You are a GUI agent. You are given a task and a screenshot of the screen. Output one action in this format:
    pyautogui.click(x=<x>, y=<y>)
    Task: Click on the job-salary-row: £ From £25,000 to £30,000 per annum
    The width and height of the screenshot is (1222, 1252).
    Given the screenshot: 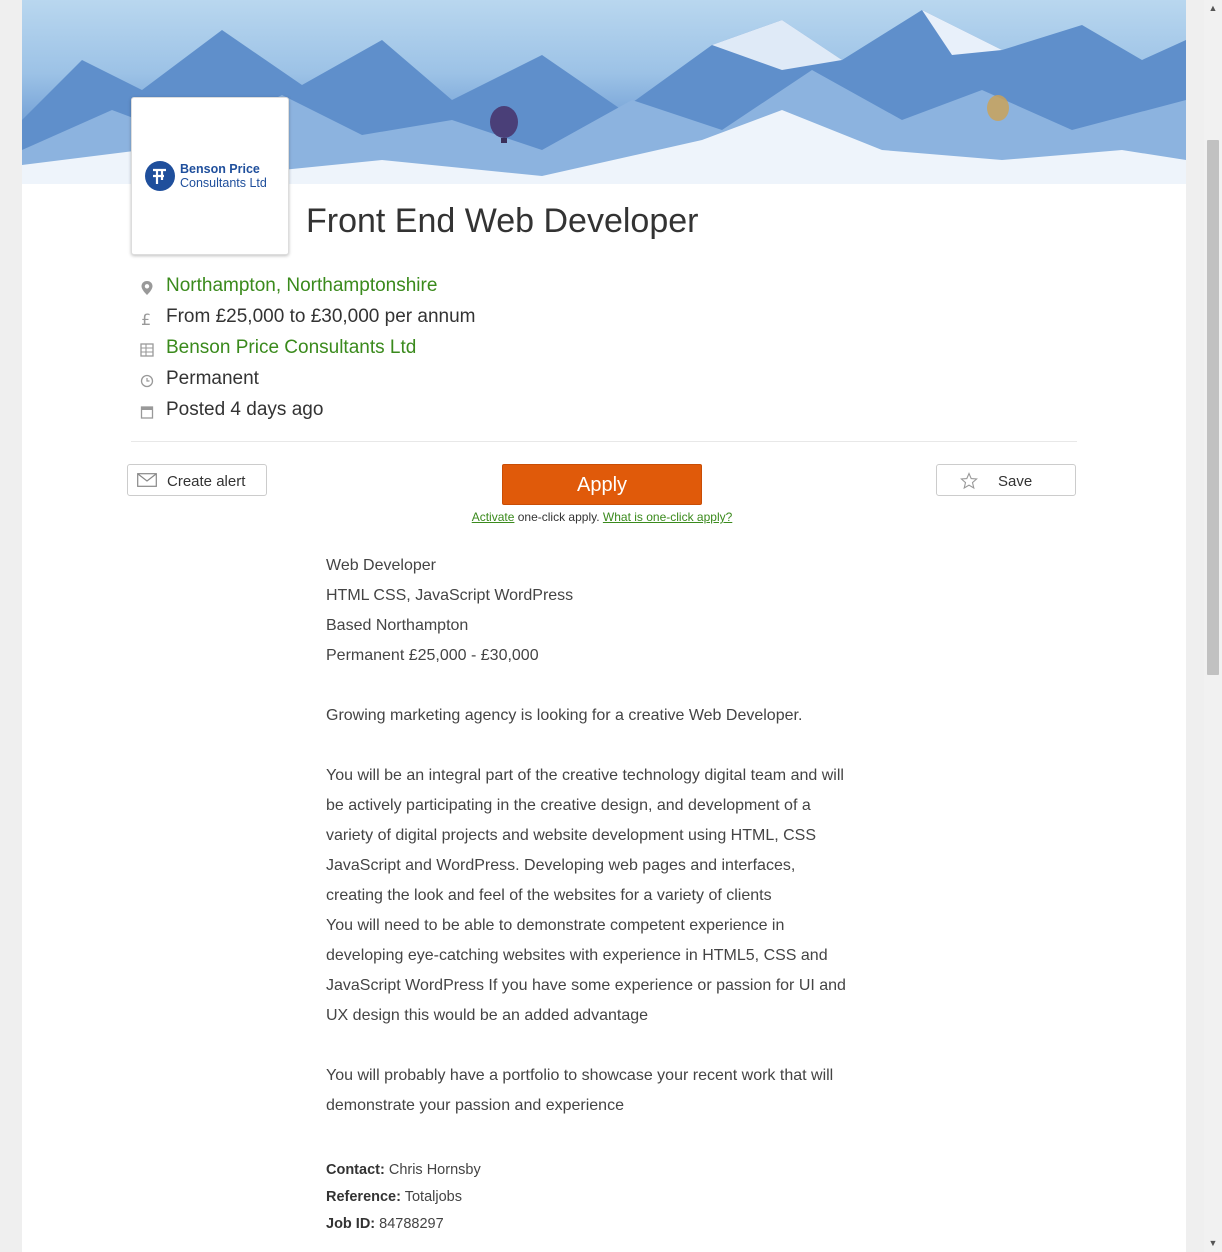 What is the action you would take?
    pyautogui.click(x=489, y=318)
    